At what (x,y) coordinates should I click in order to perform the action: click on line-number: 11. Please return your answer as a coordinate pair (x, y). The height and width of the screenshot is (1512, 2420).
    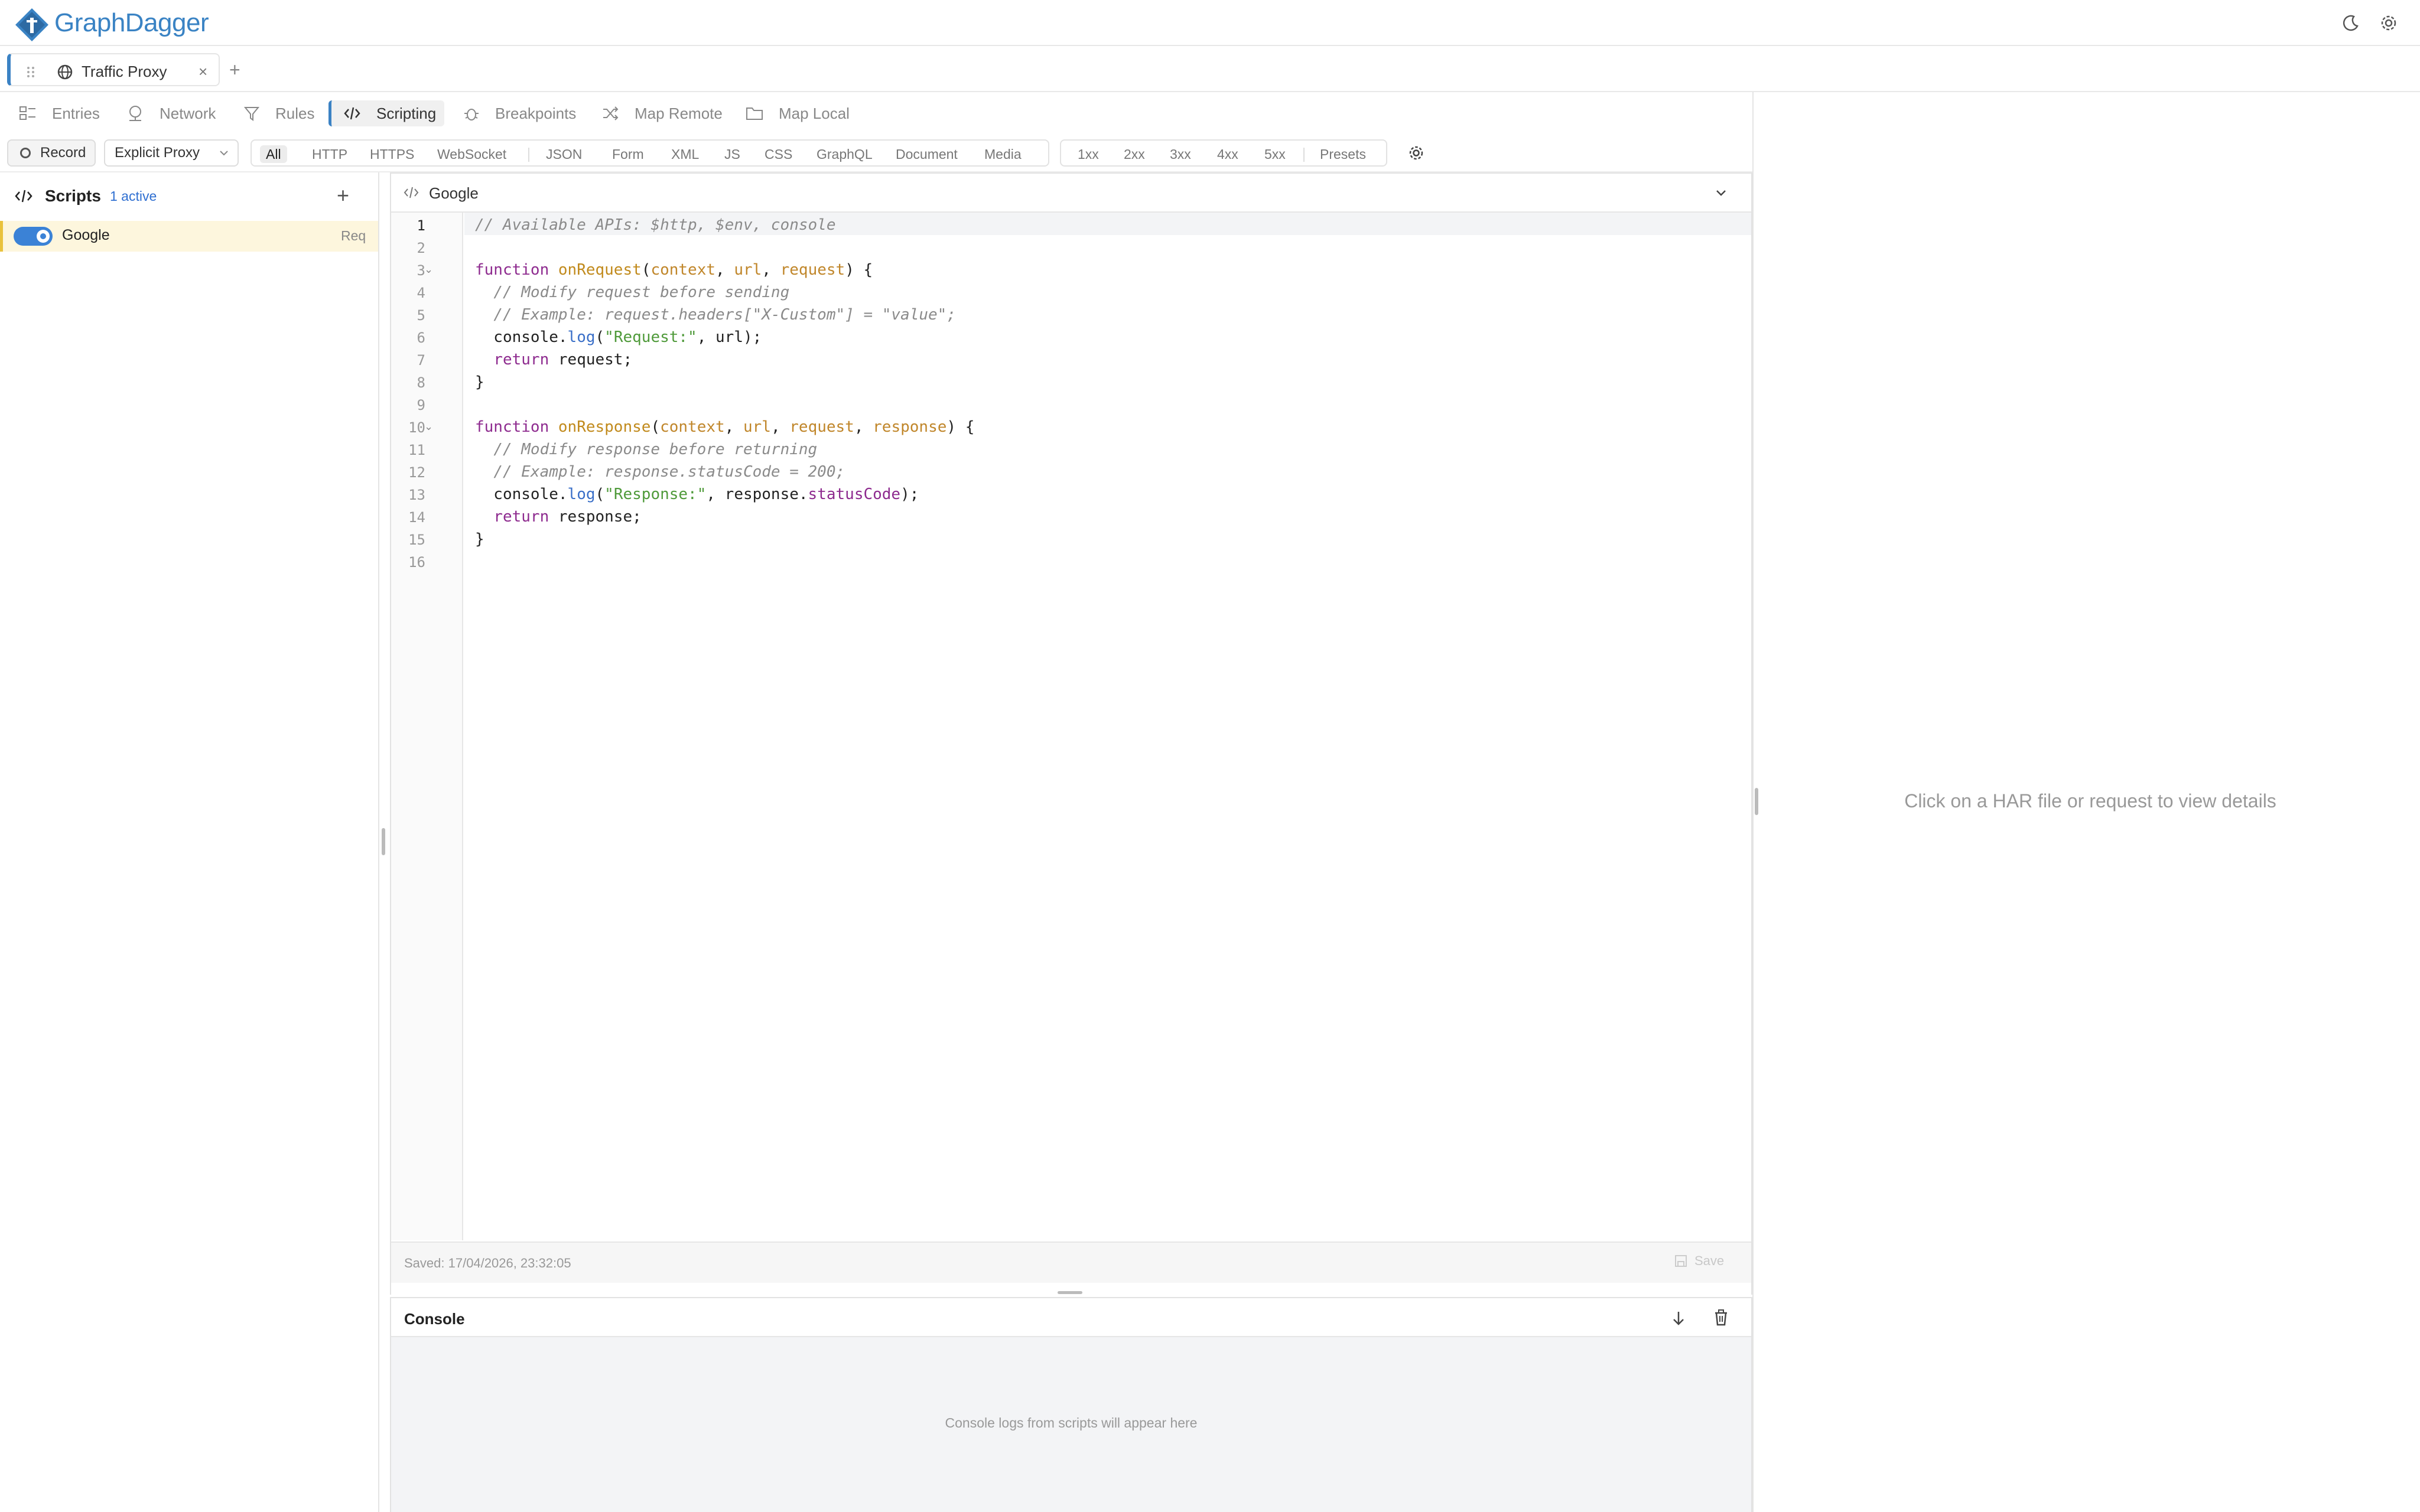
    Looking at the image, I should click on (416, 450).